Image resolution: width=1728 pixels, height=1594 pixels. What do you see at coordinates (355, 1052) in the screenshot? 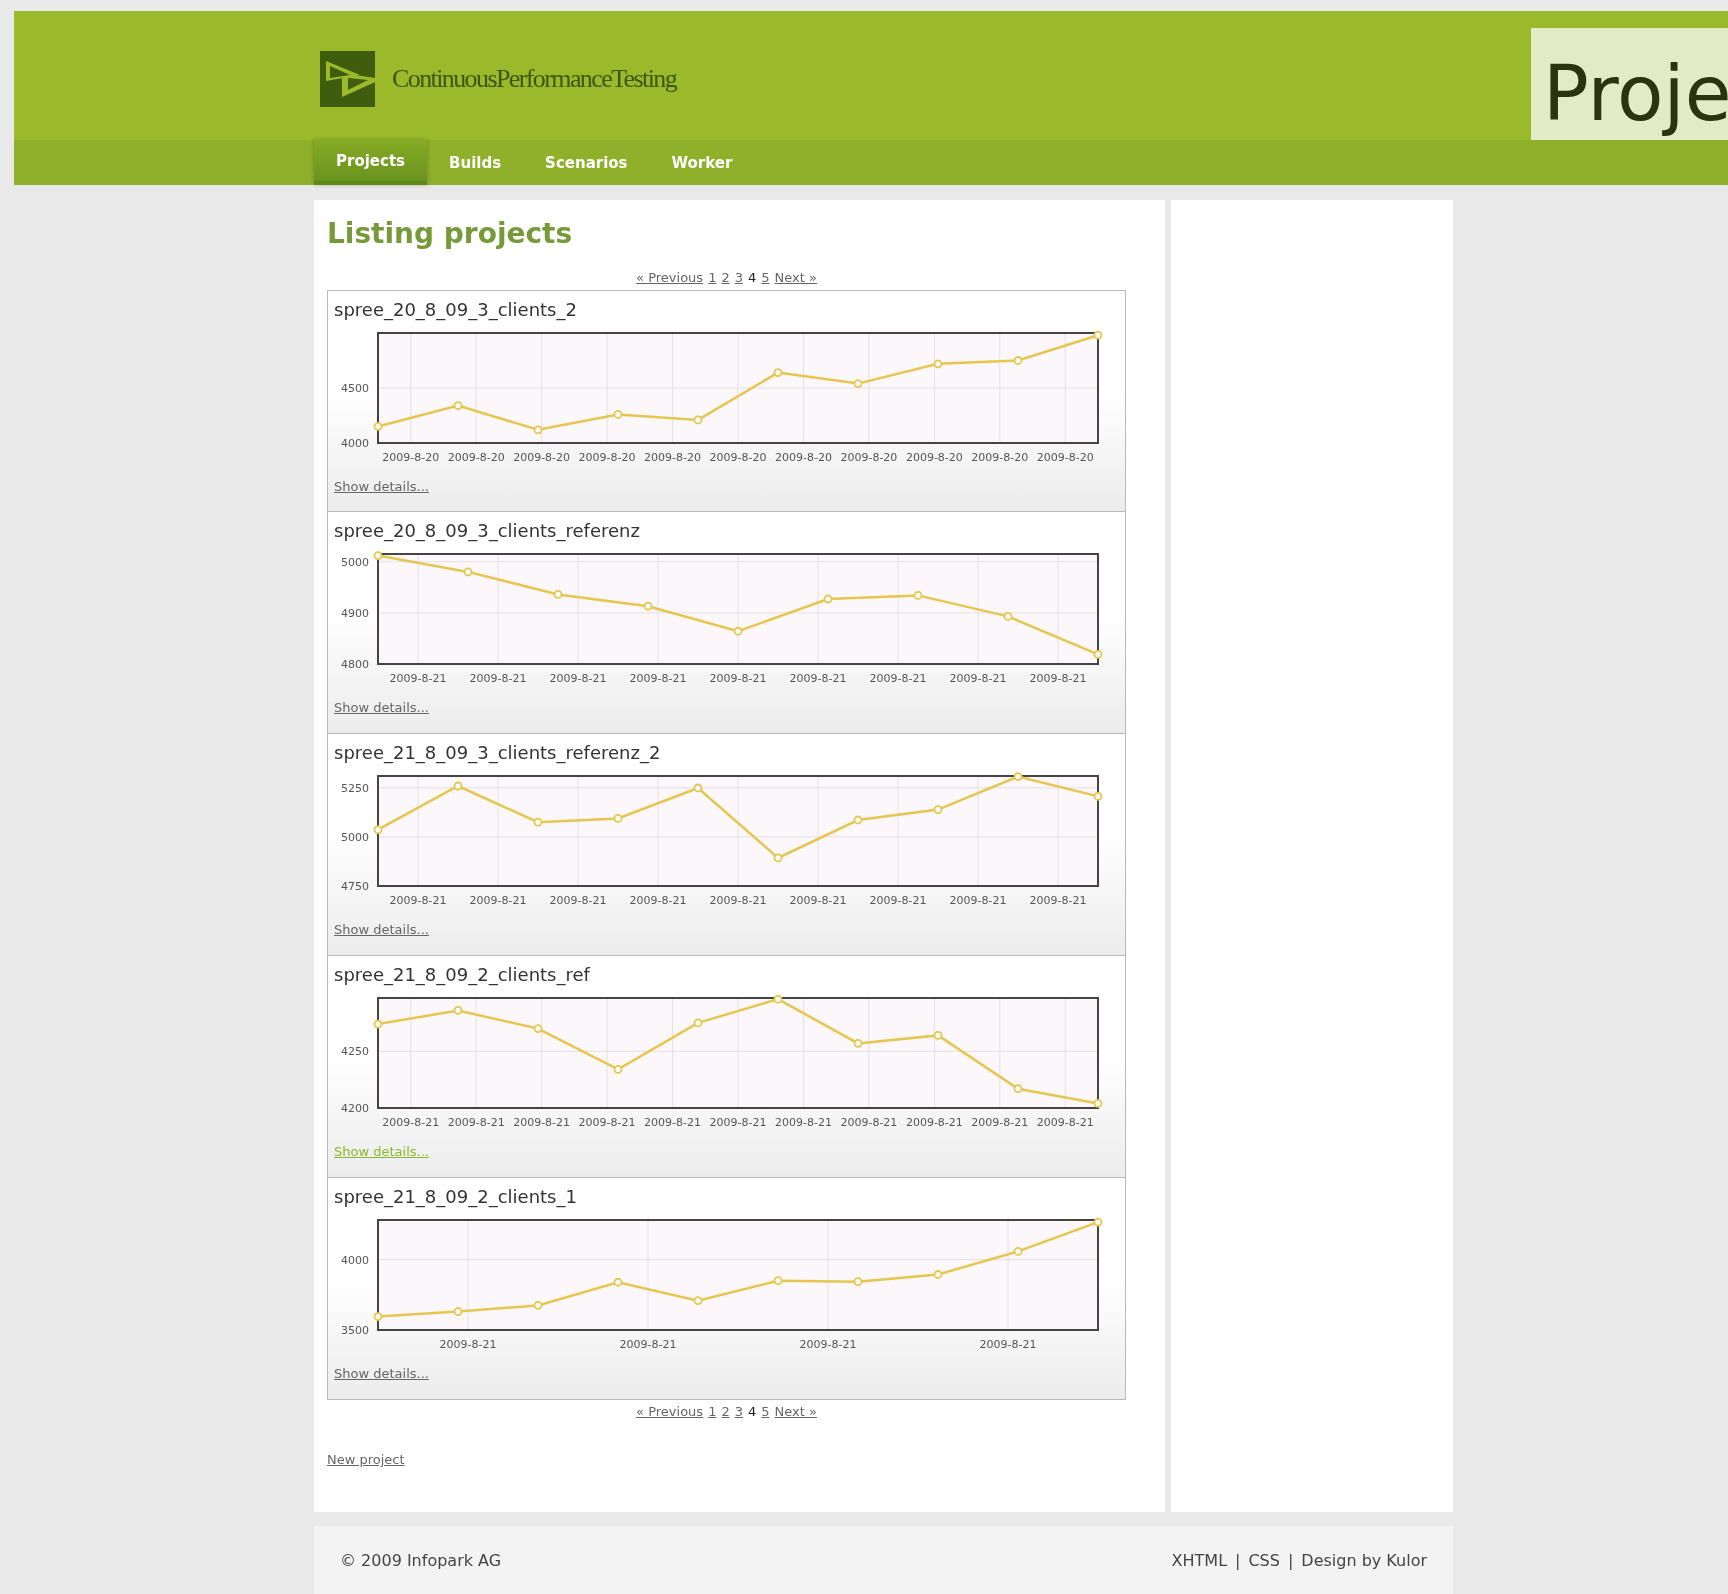
I see `axis-label: 4250` at bounding box center [355, 1052].